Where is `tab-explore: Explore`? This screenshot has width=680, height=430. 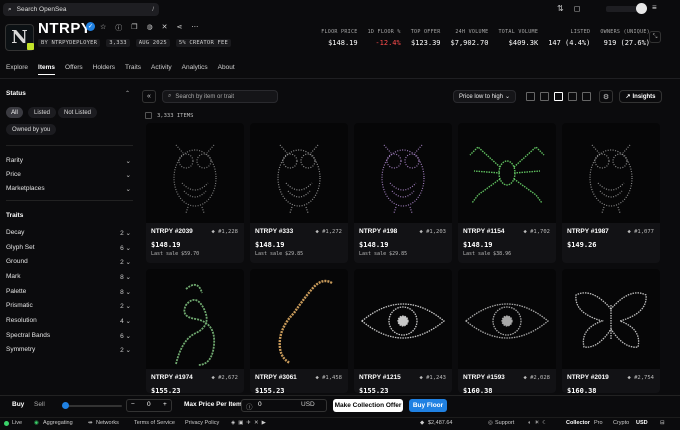
tab-explore: Explore is located at coordinates (17, 69).